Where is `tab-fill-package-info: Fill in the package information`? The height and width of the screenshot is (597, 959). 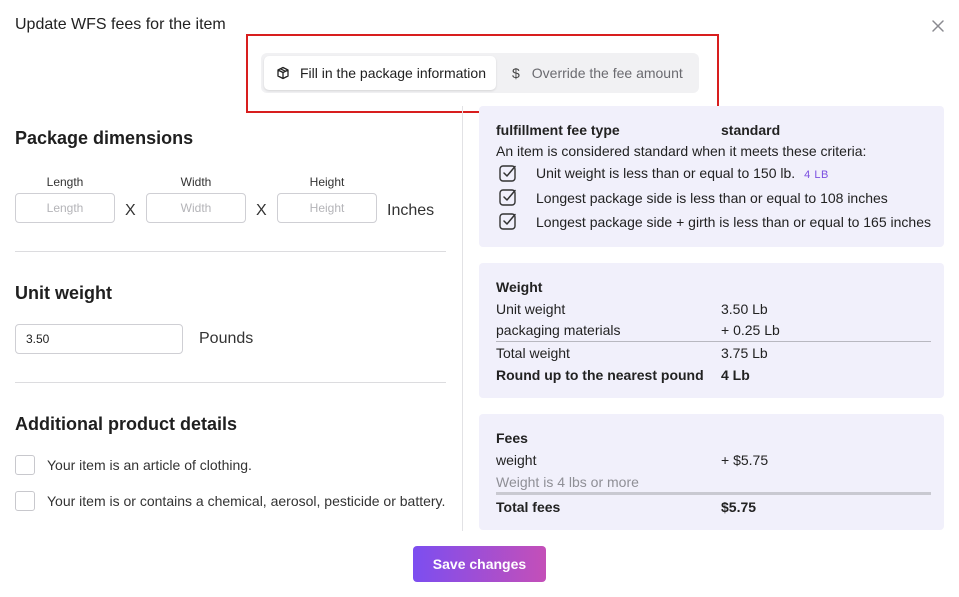 tab-fill-package-info: Fill in the package information is located at coordinates (380, 73).